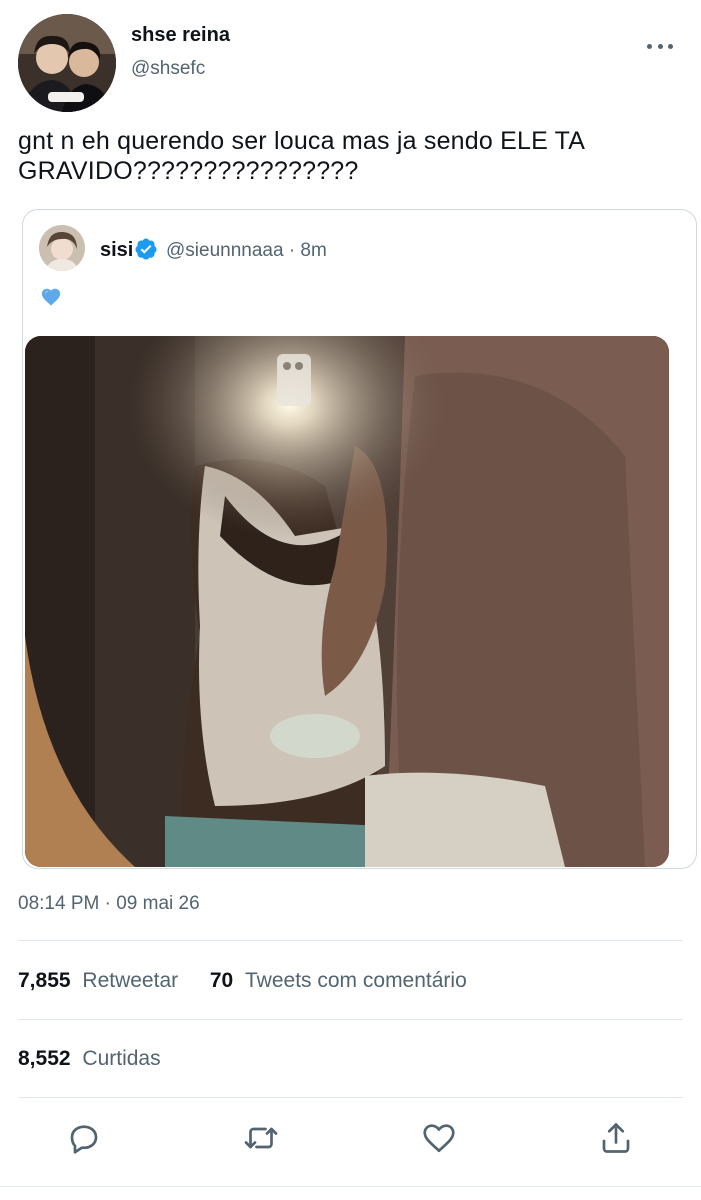 The width and height of the screenshot is (701, 1200). I want to click on likes-stats: 8,552 Curtidas, so click(89, 1059).